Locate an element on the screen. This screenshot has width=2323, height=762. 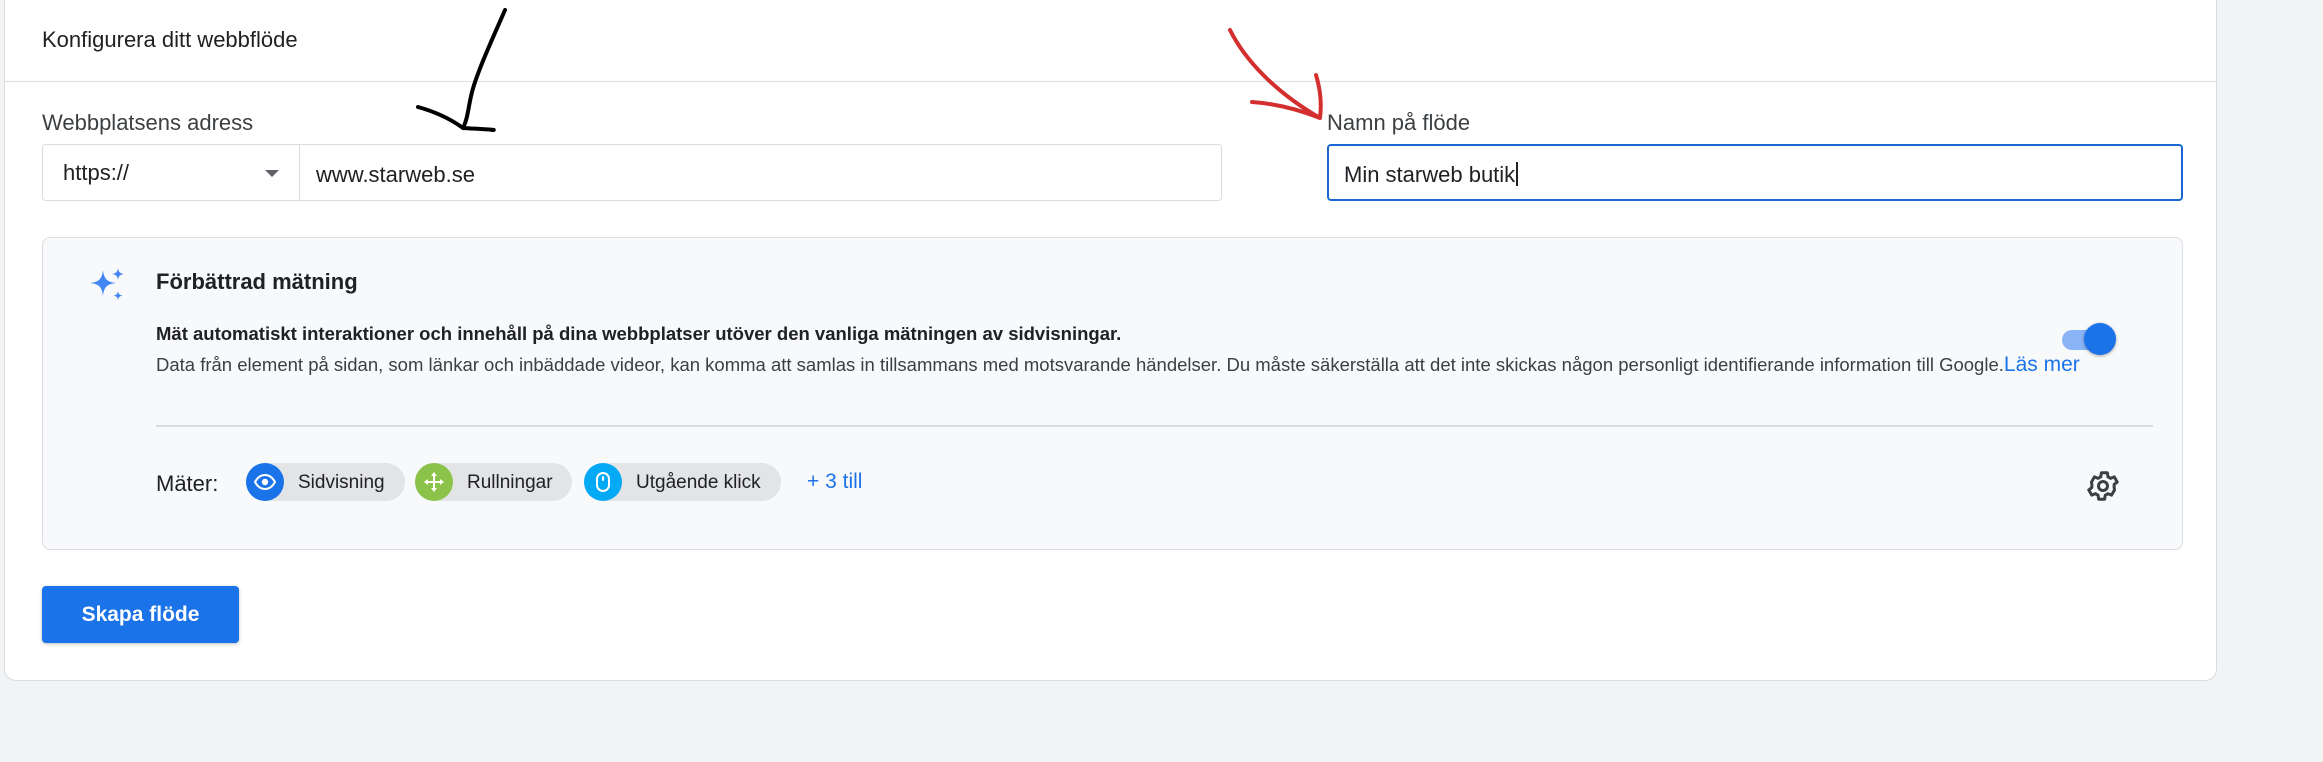
stream-name-label: Namn på flöde is located at coordinates (1399, 122).